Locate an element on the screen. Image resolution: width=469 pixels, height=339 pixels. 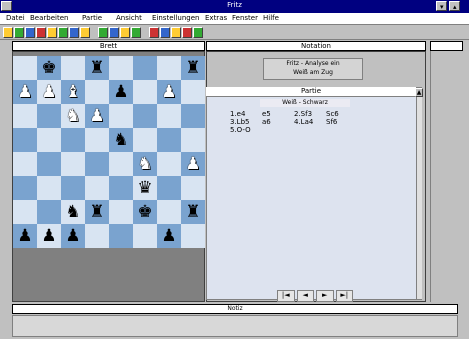
square-f2: ♚ is located at coordinates (145, 212).